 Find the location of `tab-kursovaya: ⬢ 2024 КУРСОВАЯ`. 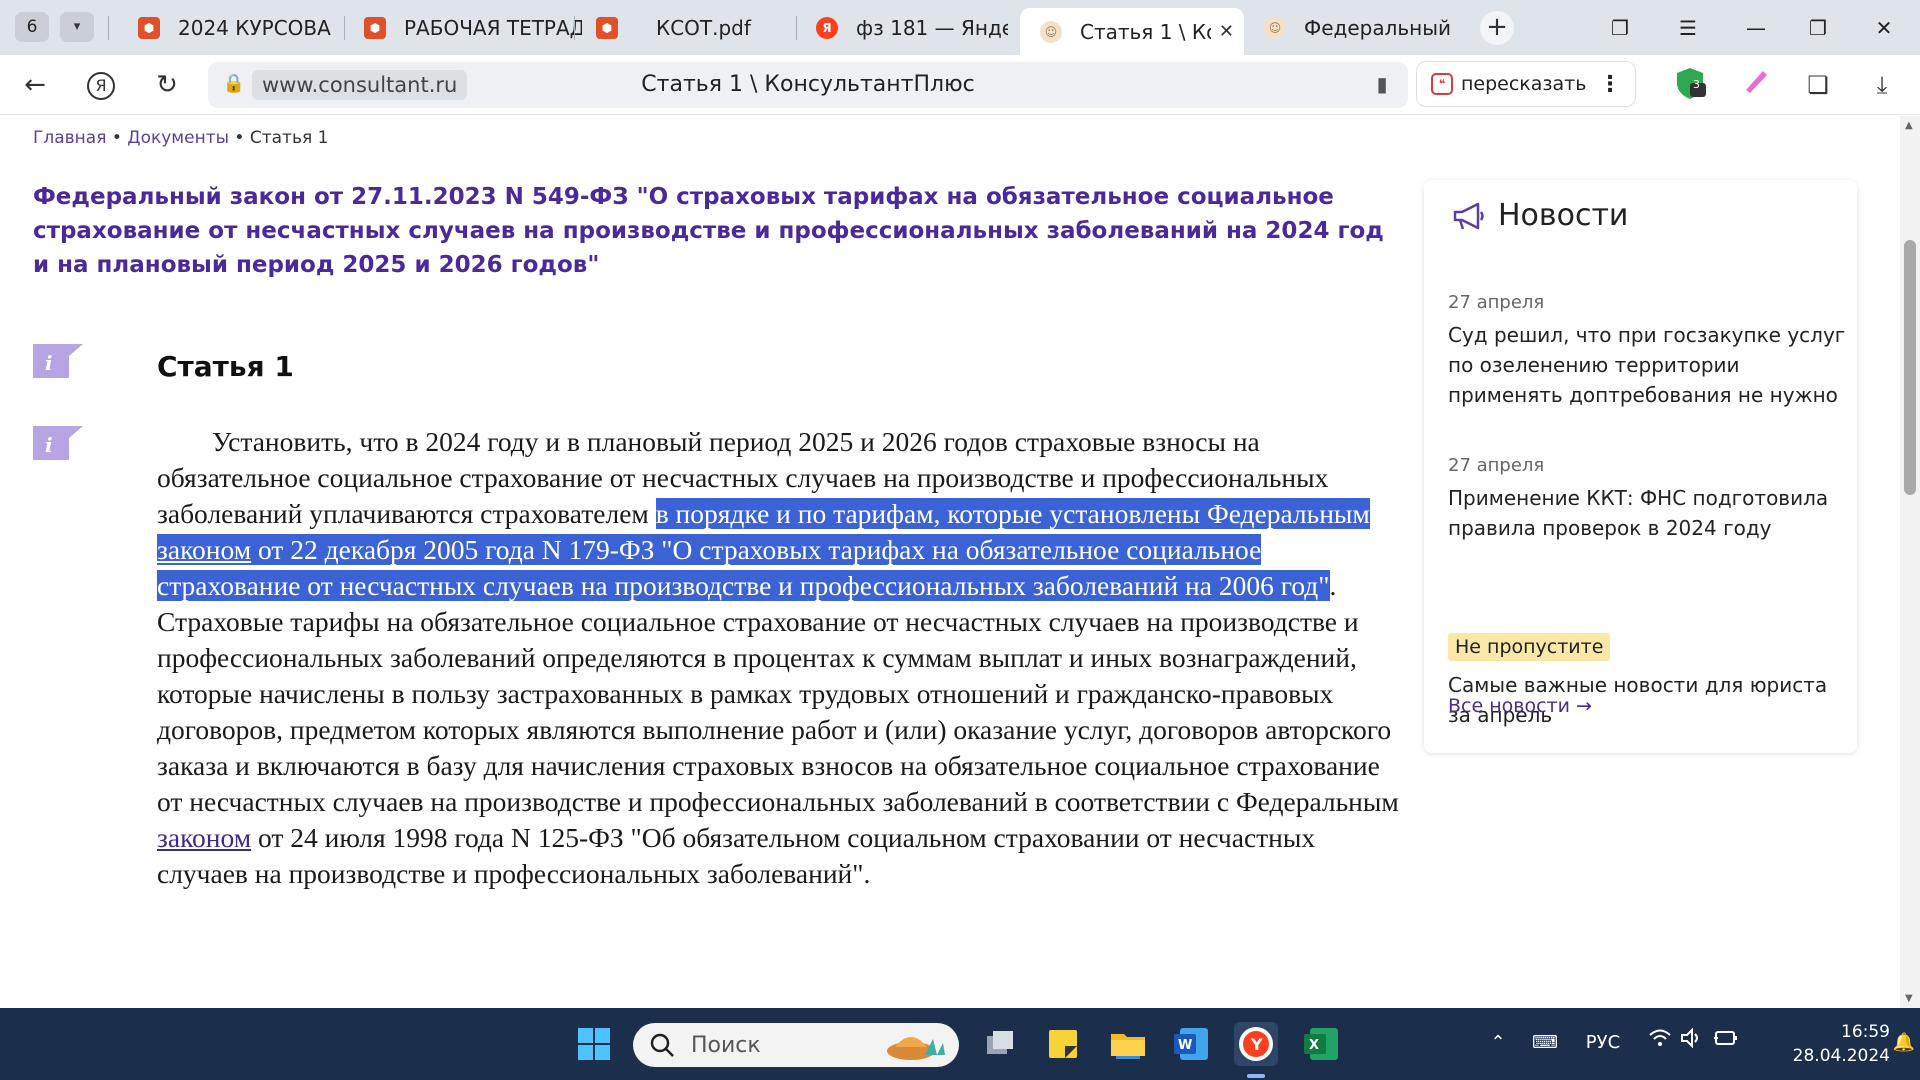

tab-kursovaya: ⬢ 2024 КУРСОВАЯ is located at coordinates (230, 28).